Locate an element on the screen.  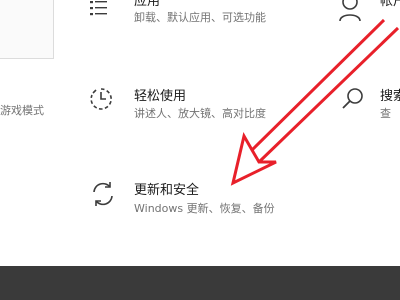
tile-apps-desc: 卸载、默认应用、可选功能 is located at coordinates (200, 17).